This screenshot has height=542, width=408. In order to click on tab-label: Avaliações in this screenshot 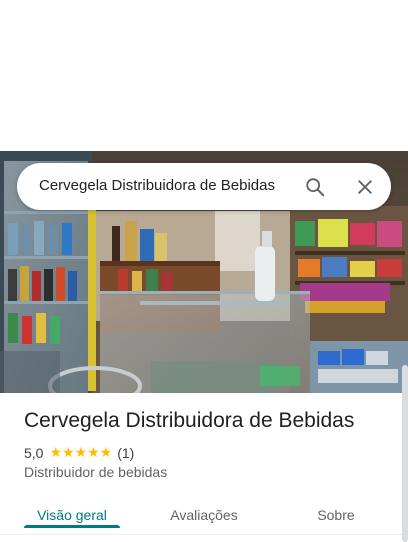, I will do `click(204, 515)`.